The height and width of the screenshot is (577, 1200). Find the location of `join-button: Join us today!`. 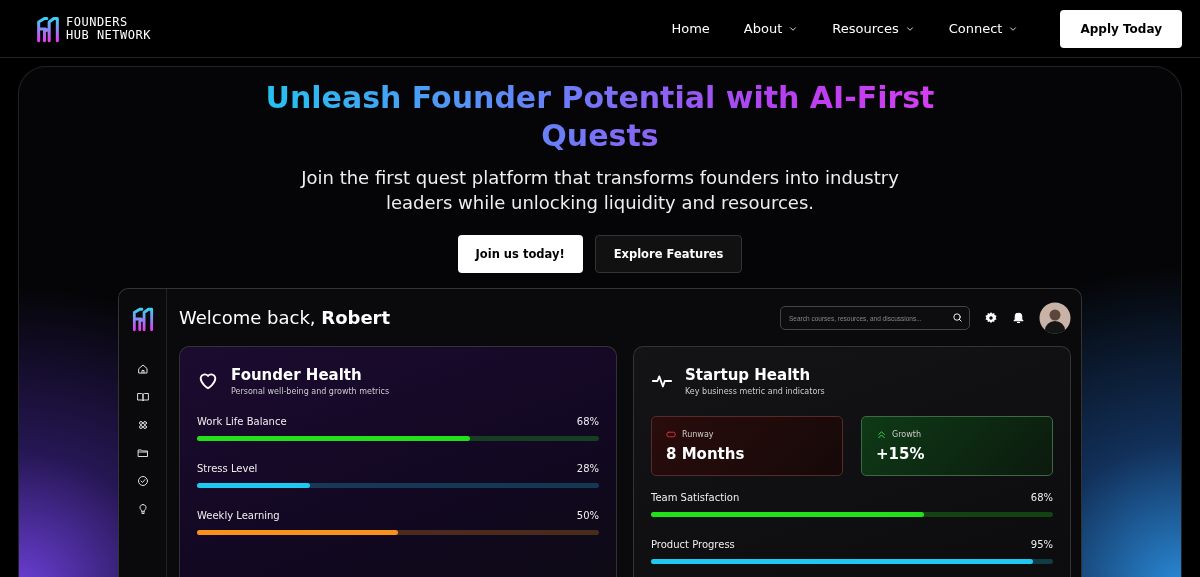

join-button: Join us today! is located at coordinates (520, 254).